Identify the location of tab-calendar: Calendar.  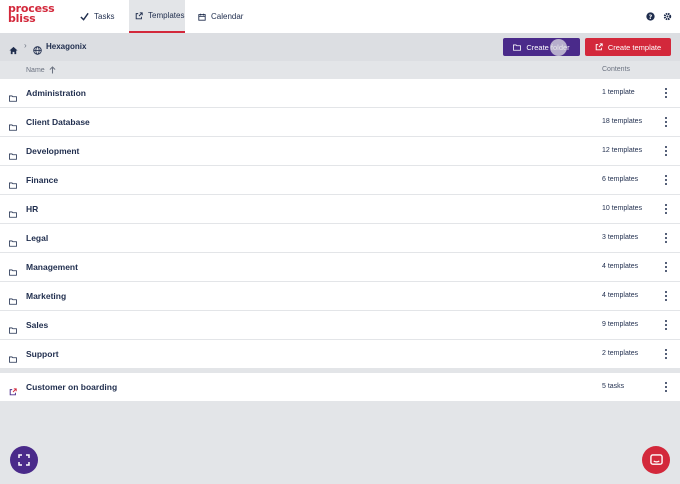
(220, 16).